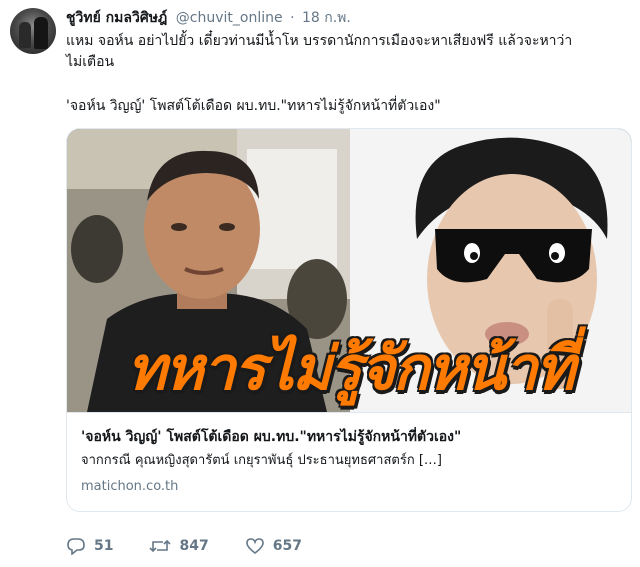 Image resolution: width=640 pixels, height=567 pixels. I want to click on card-domain: matichon.co.th, so click(130, 486).